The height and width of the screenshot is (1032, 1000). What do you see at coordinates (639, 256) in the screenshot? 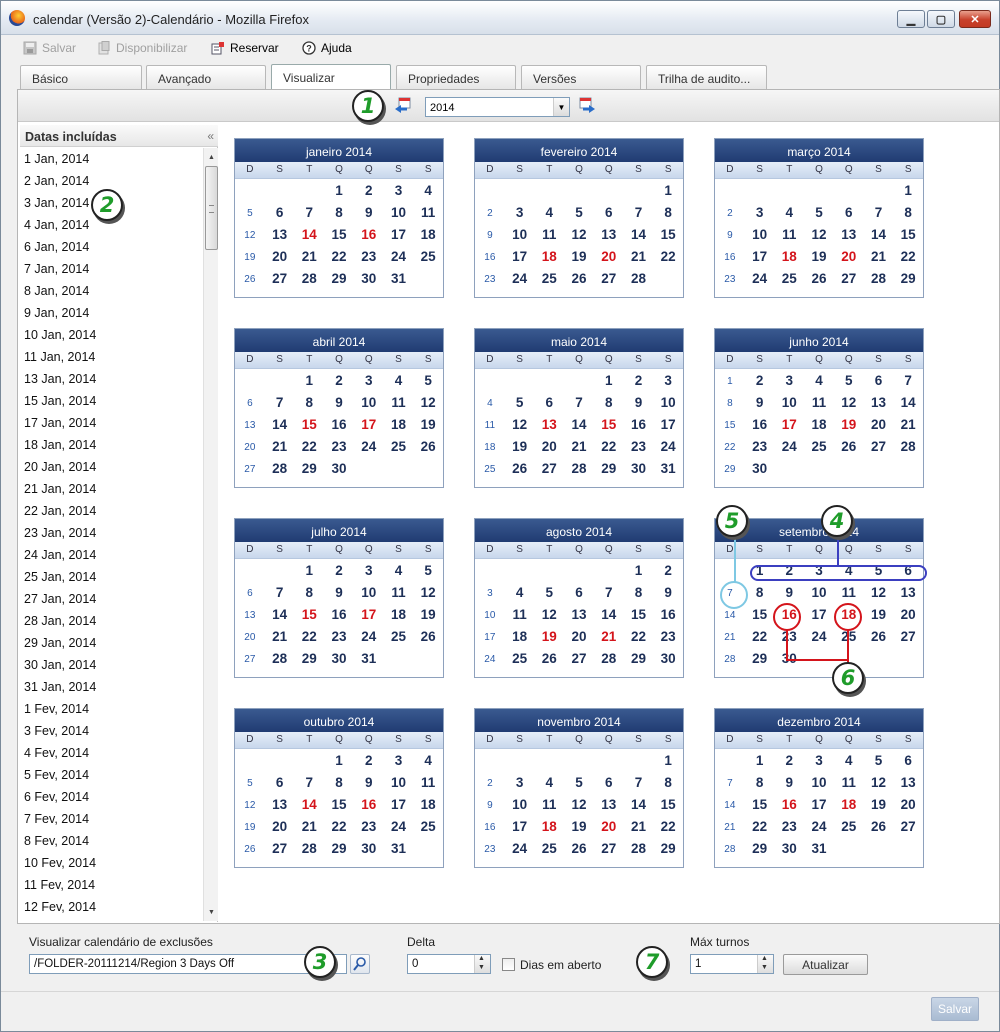
I see `calendar-day: 21` at bounding box center [639, 256].